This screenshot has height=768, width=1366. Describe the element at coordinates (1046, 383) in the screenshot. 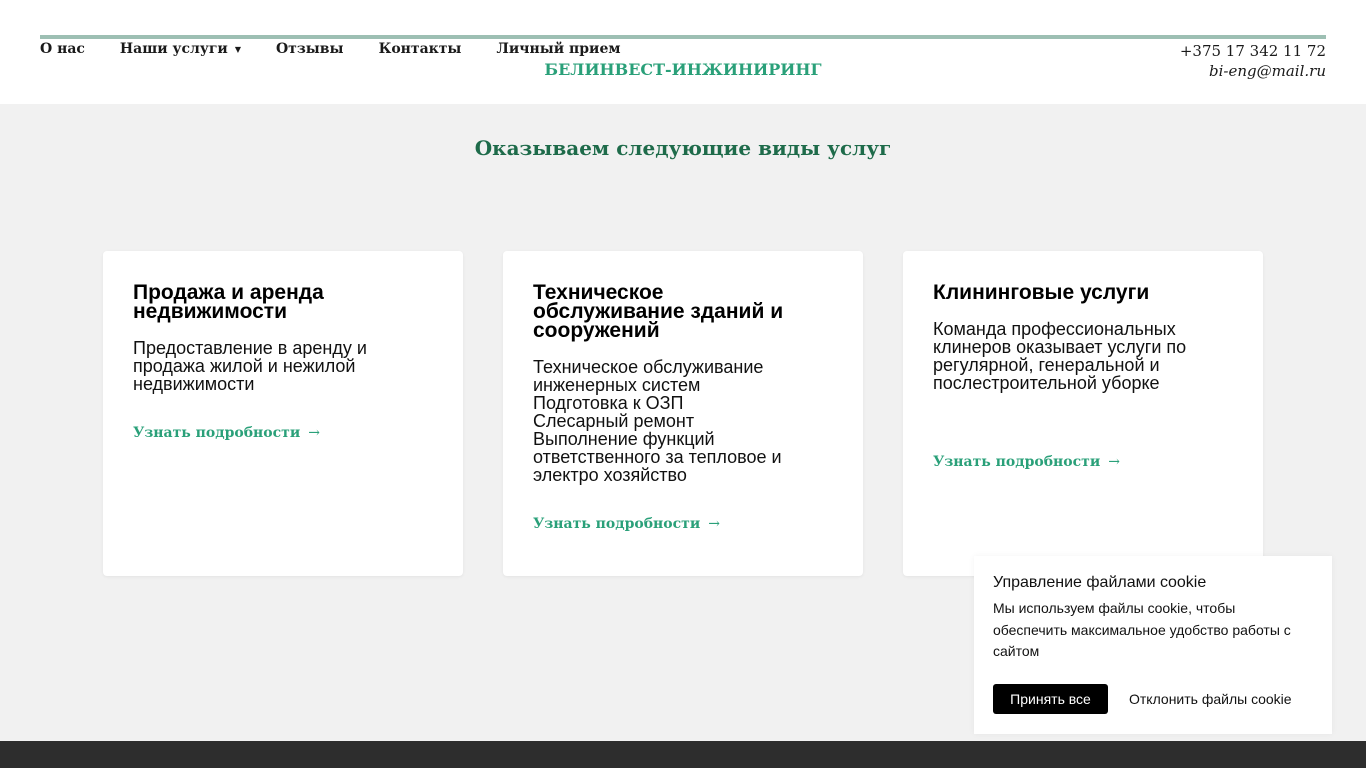

I see `card-desc-line: послестроительной уборке` at that location.